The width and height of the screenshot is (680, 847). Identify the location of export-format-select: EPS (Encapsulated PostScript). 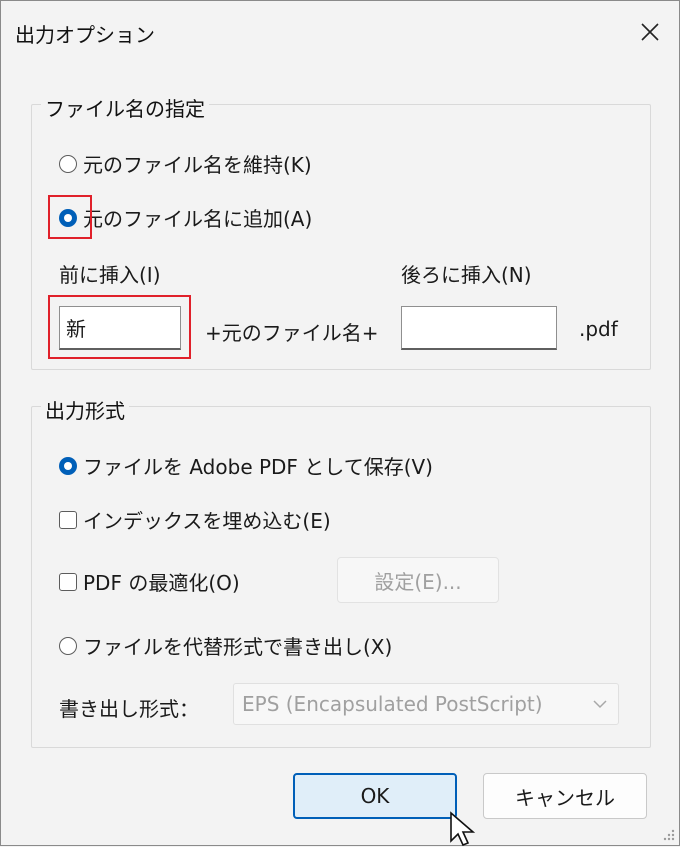
(426, 704).